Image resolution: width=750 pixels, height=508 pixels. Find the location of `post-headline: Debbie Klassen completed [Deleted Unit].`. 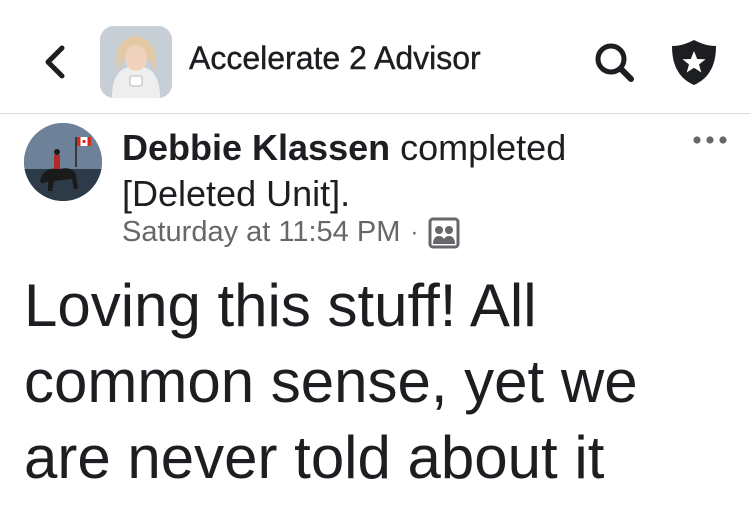

post-headline: Debbie Klassen completed [Deleted Unit]. is located at coordinates (382, 171).